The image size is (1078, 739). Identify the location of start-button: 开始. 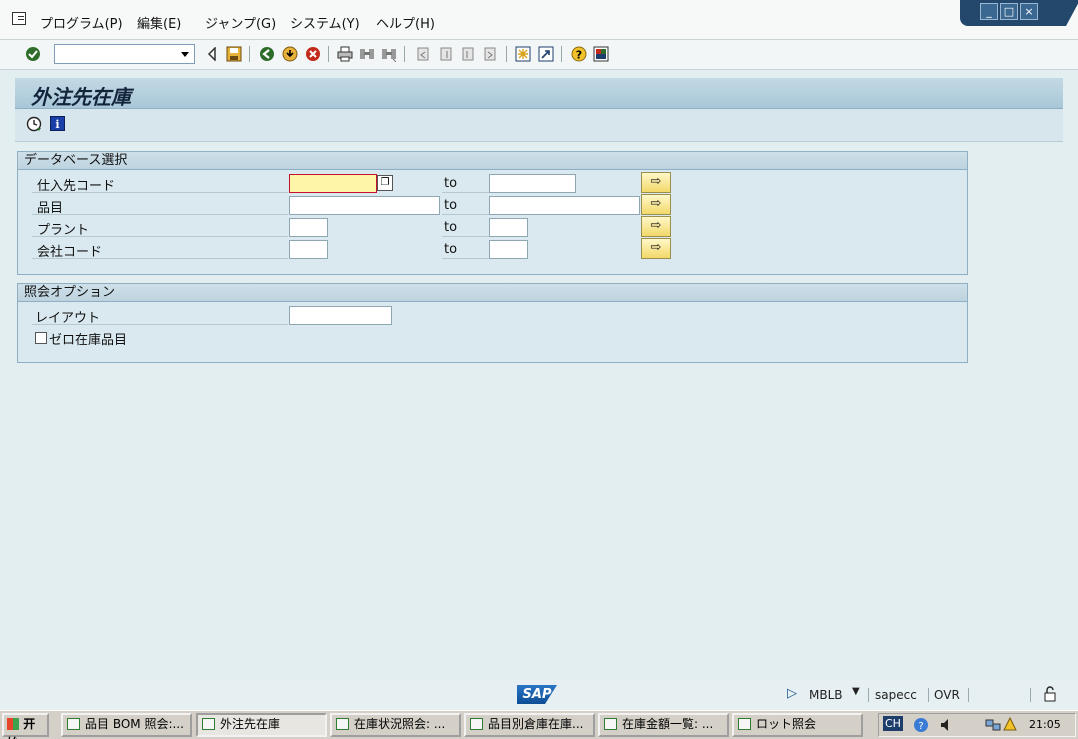
(25, 726).